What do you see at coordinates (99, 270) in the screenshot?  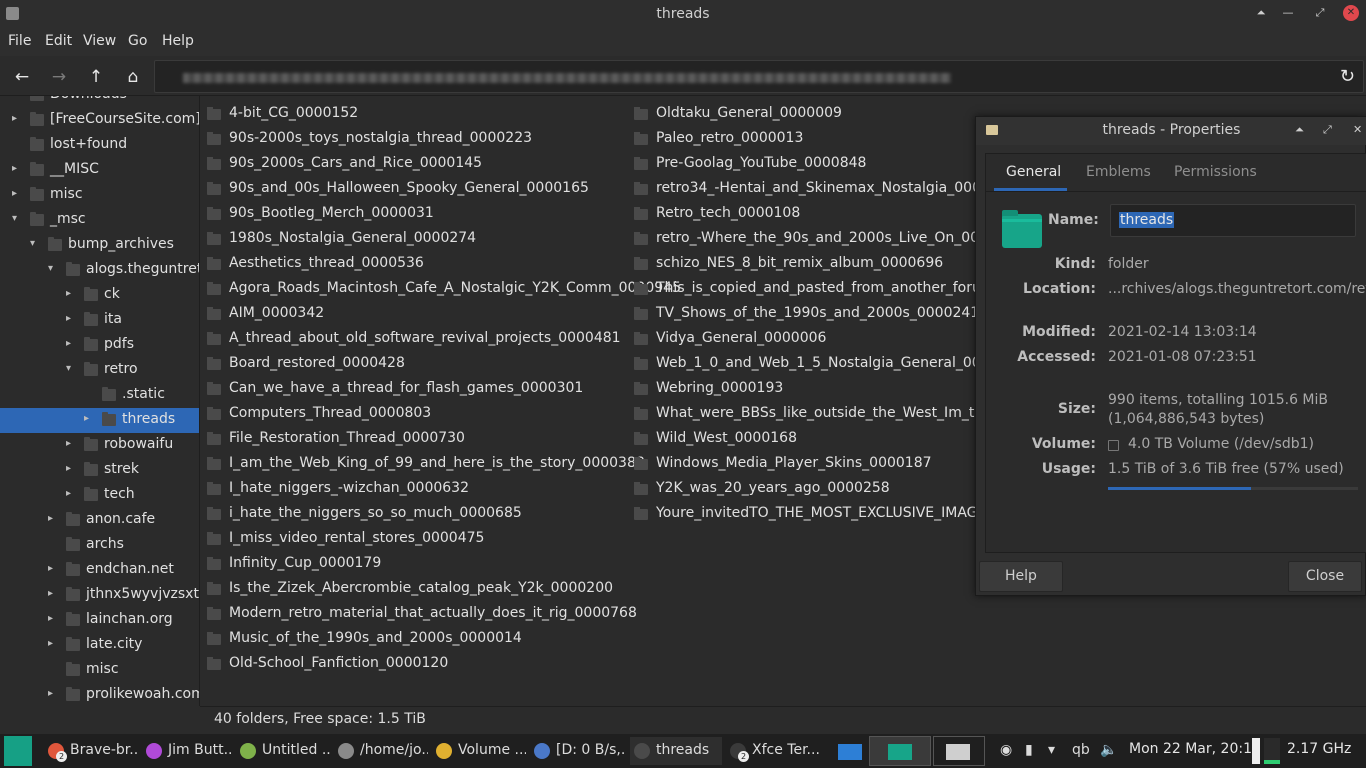 I see `sidebar-item: ▾ alogs.theguntretort.com` at bounding box center [99, 270].